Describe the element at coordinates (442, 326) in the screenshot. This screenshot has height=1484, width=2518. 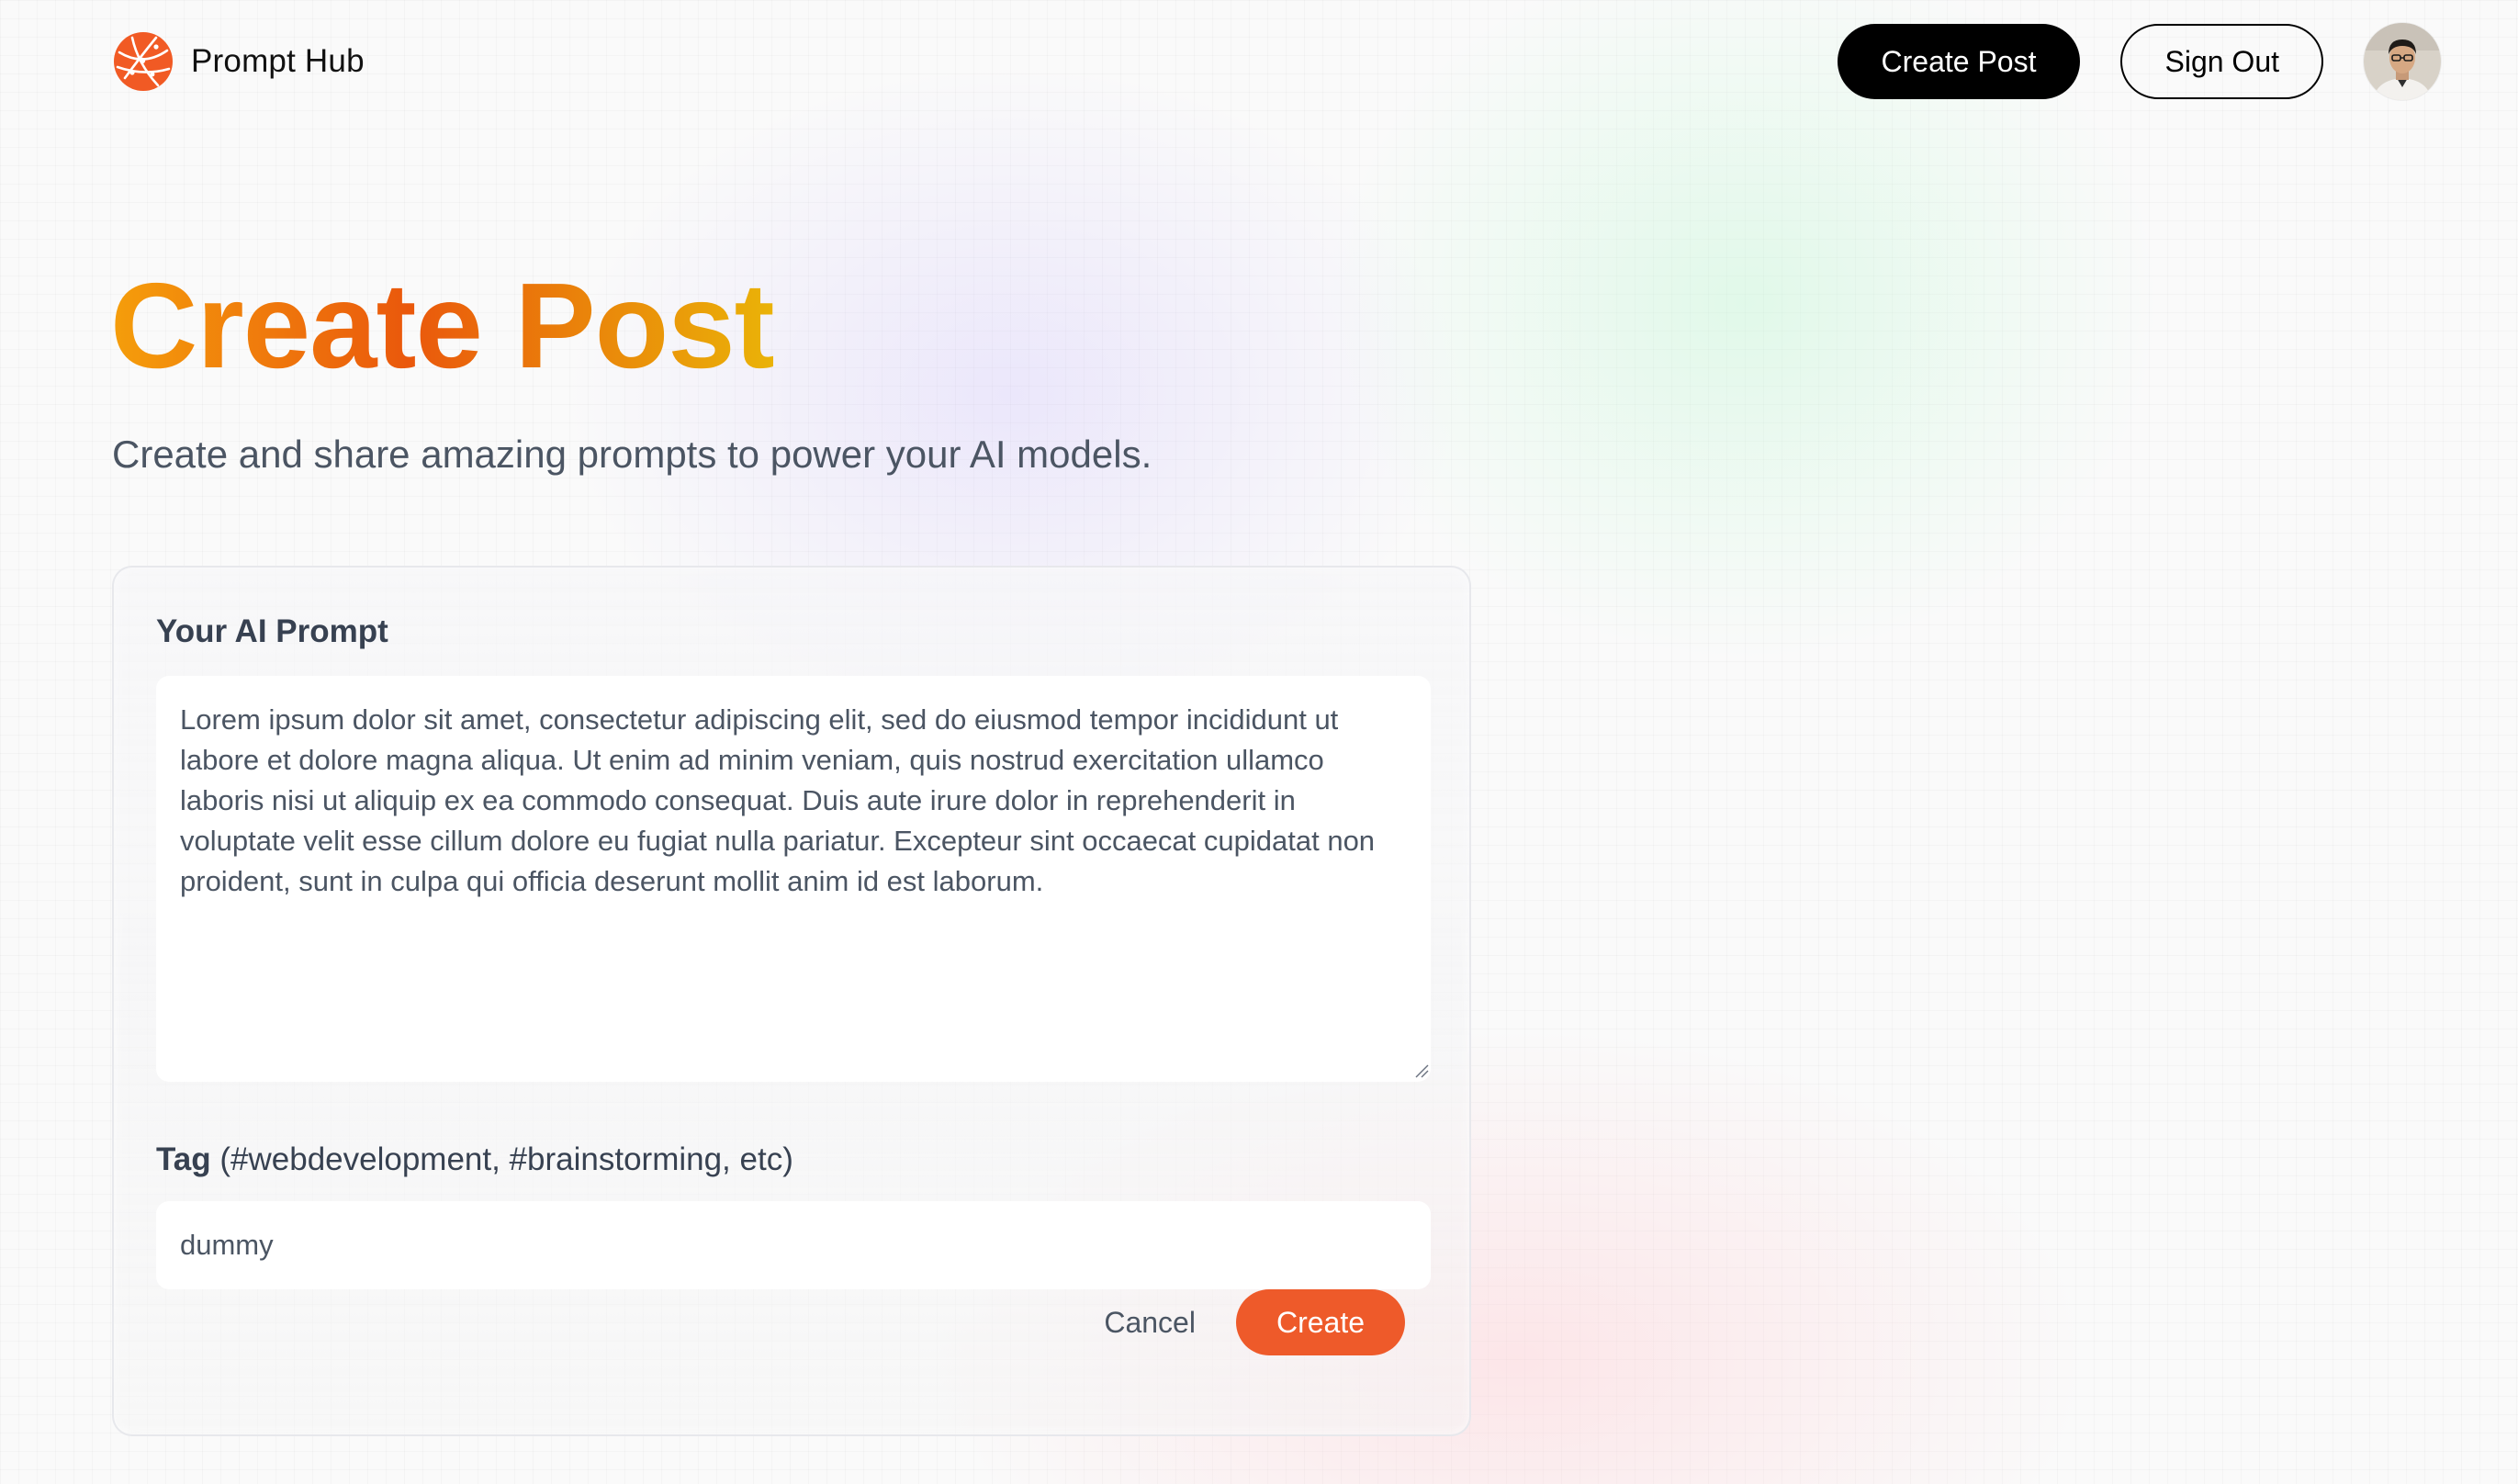
I see `page-title: Create Post` at that location.